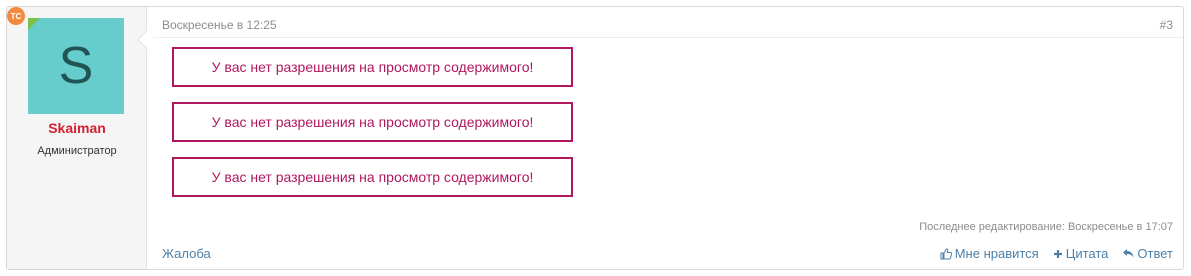 The image size is (1191, 276). I want to click on tc-badge-icon: TC, so click(16, 16).